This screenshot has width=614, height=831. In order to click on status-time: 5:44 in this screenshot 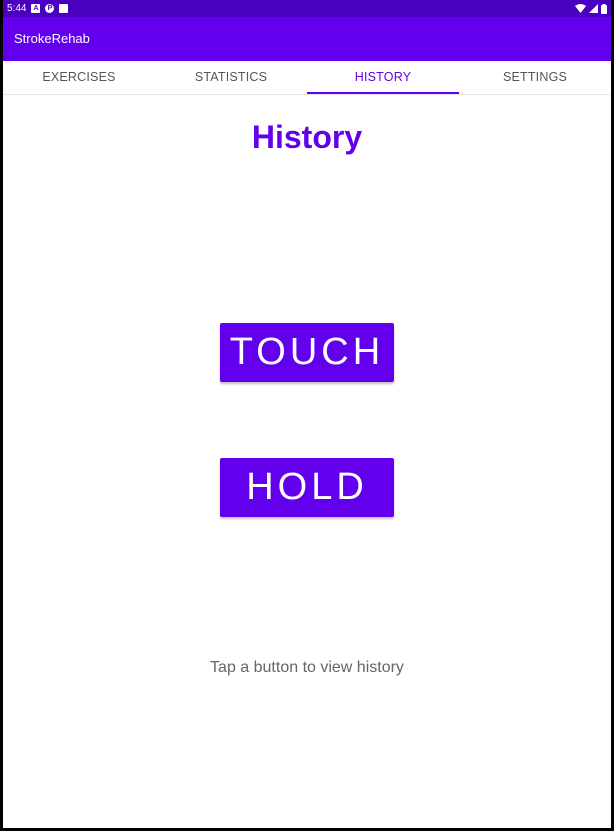, I will do `click(17, 8)`.